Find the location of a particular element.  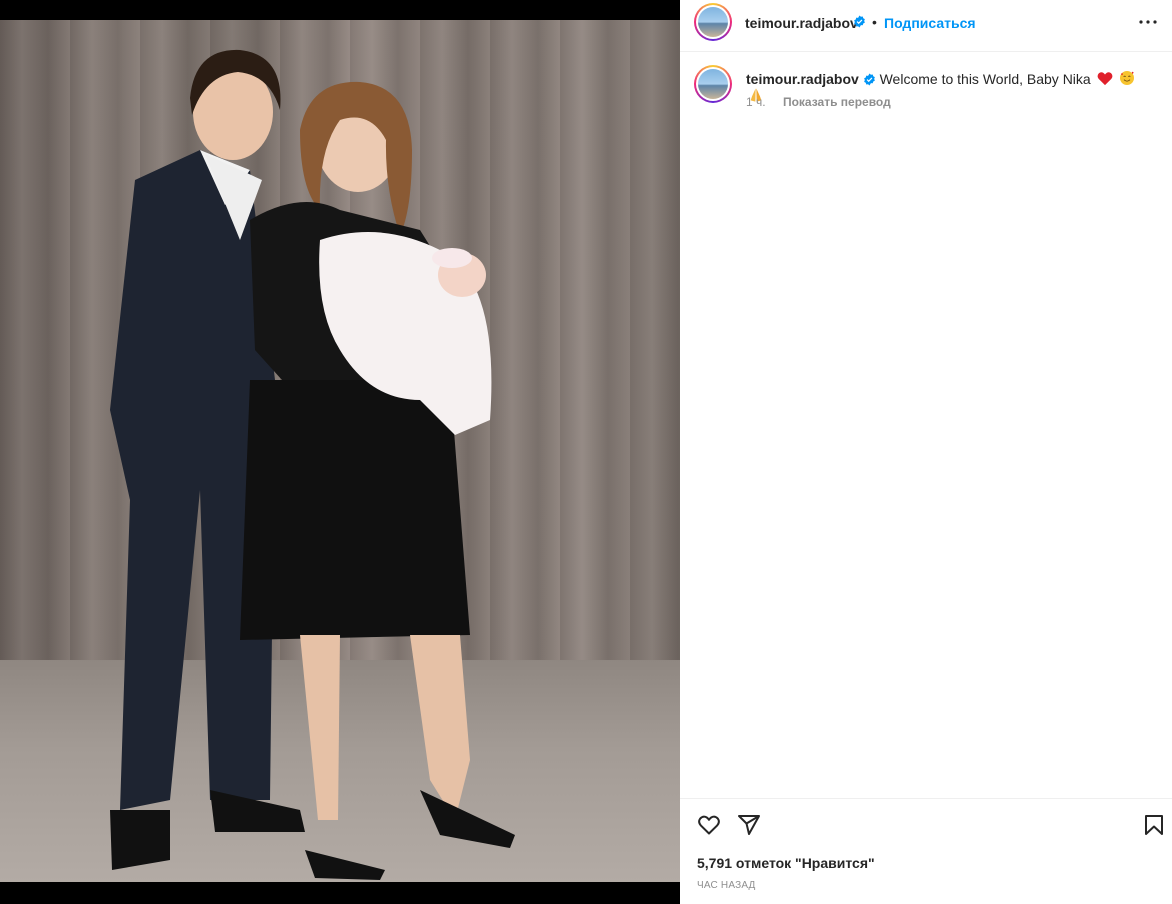

post-timestamp: ЧАС НАЗАД is located at coordinates (726, 885).